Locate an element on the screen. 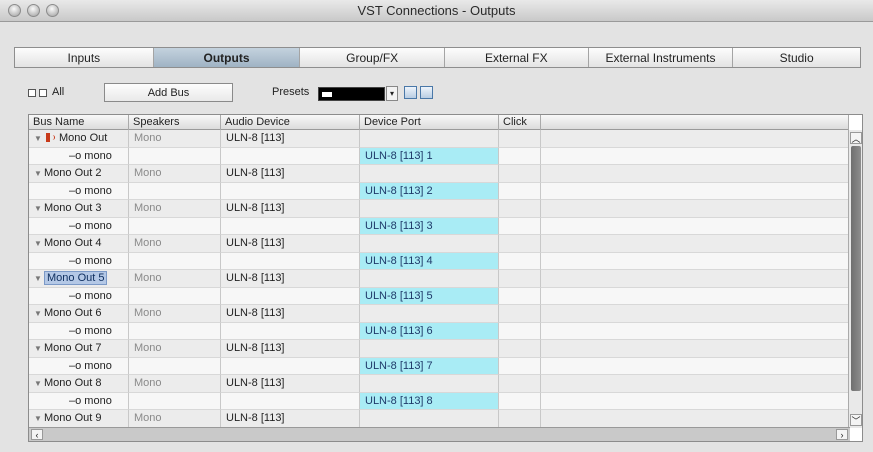 This screenshot has height=452, width=873. bus-name: Mono Out 9 is located at coordinates (72, 418).